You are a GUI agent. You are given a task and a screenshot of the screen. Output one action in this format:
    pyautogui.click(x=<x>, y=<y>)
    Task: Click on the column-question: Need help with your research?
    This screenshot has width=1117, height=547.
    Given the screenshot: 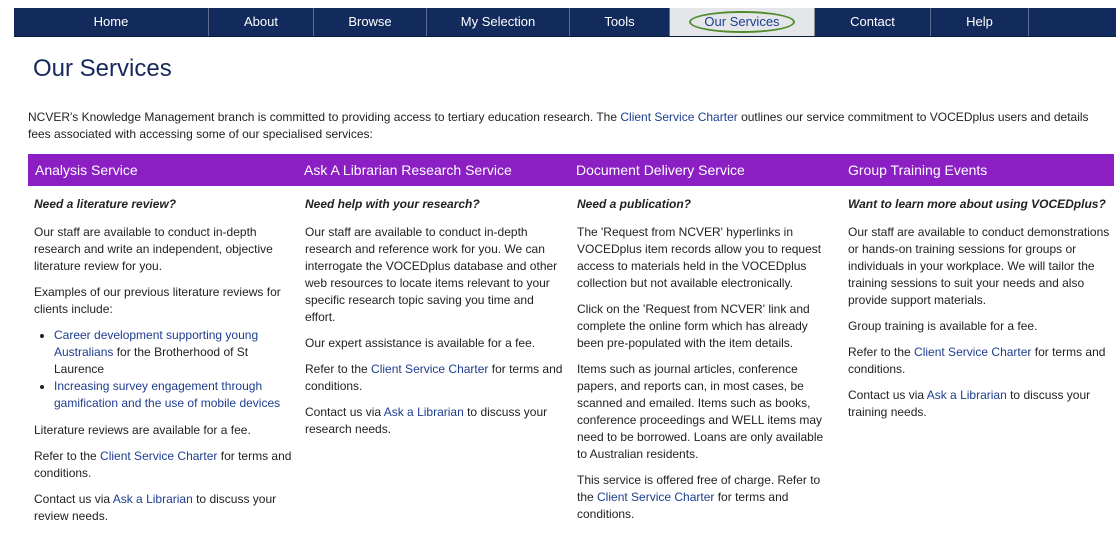 What is the action you would take?
    pyautogui.click(x=392, y=204)
    